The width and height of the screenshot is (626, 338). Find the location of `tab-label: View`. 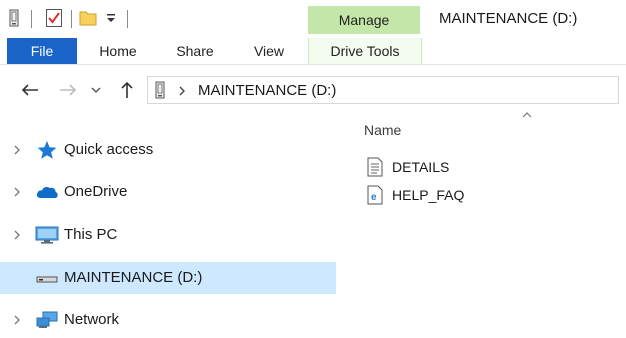

tab-label: View is located at coordinates (269, 51).